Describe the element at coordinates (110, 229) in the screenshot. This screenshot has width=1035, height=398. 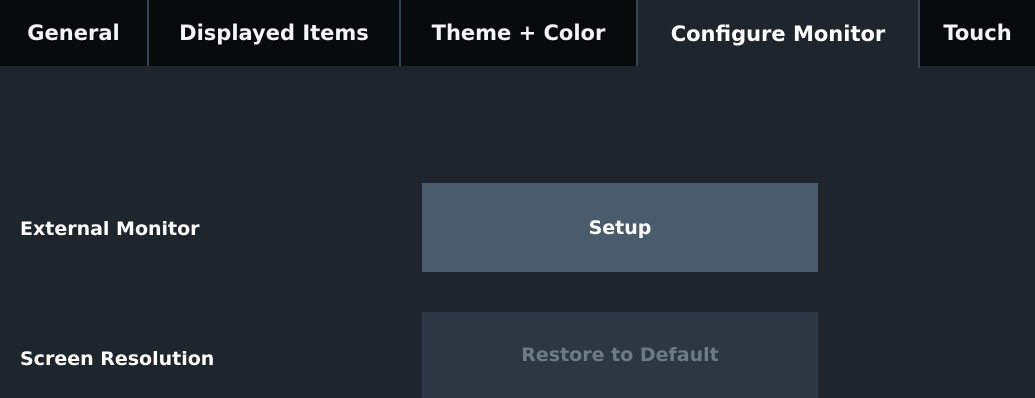
I see `external-monitor-label: External Monitor` at that location.